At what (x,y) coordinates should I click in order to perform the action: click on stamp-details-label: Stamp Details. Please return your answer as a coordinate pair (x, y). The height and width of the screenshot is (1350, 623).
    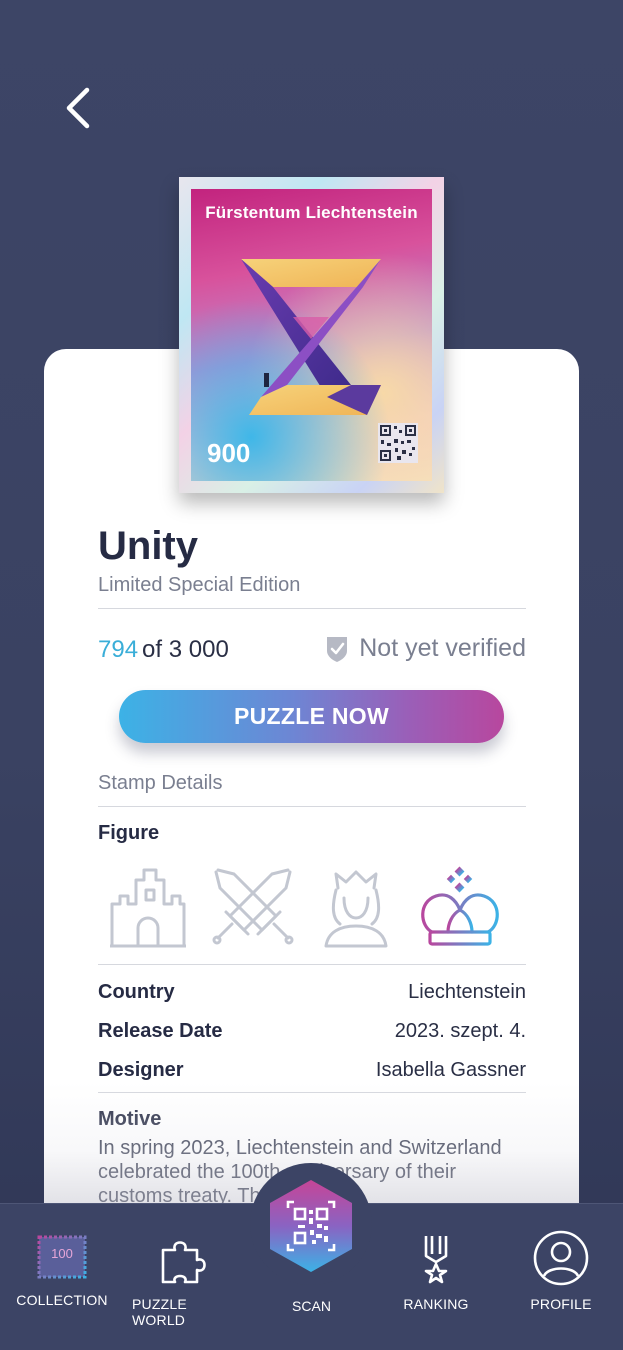
    Looking at the image, I should click on (160, 783).